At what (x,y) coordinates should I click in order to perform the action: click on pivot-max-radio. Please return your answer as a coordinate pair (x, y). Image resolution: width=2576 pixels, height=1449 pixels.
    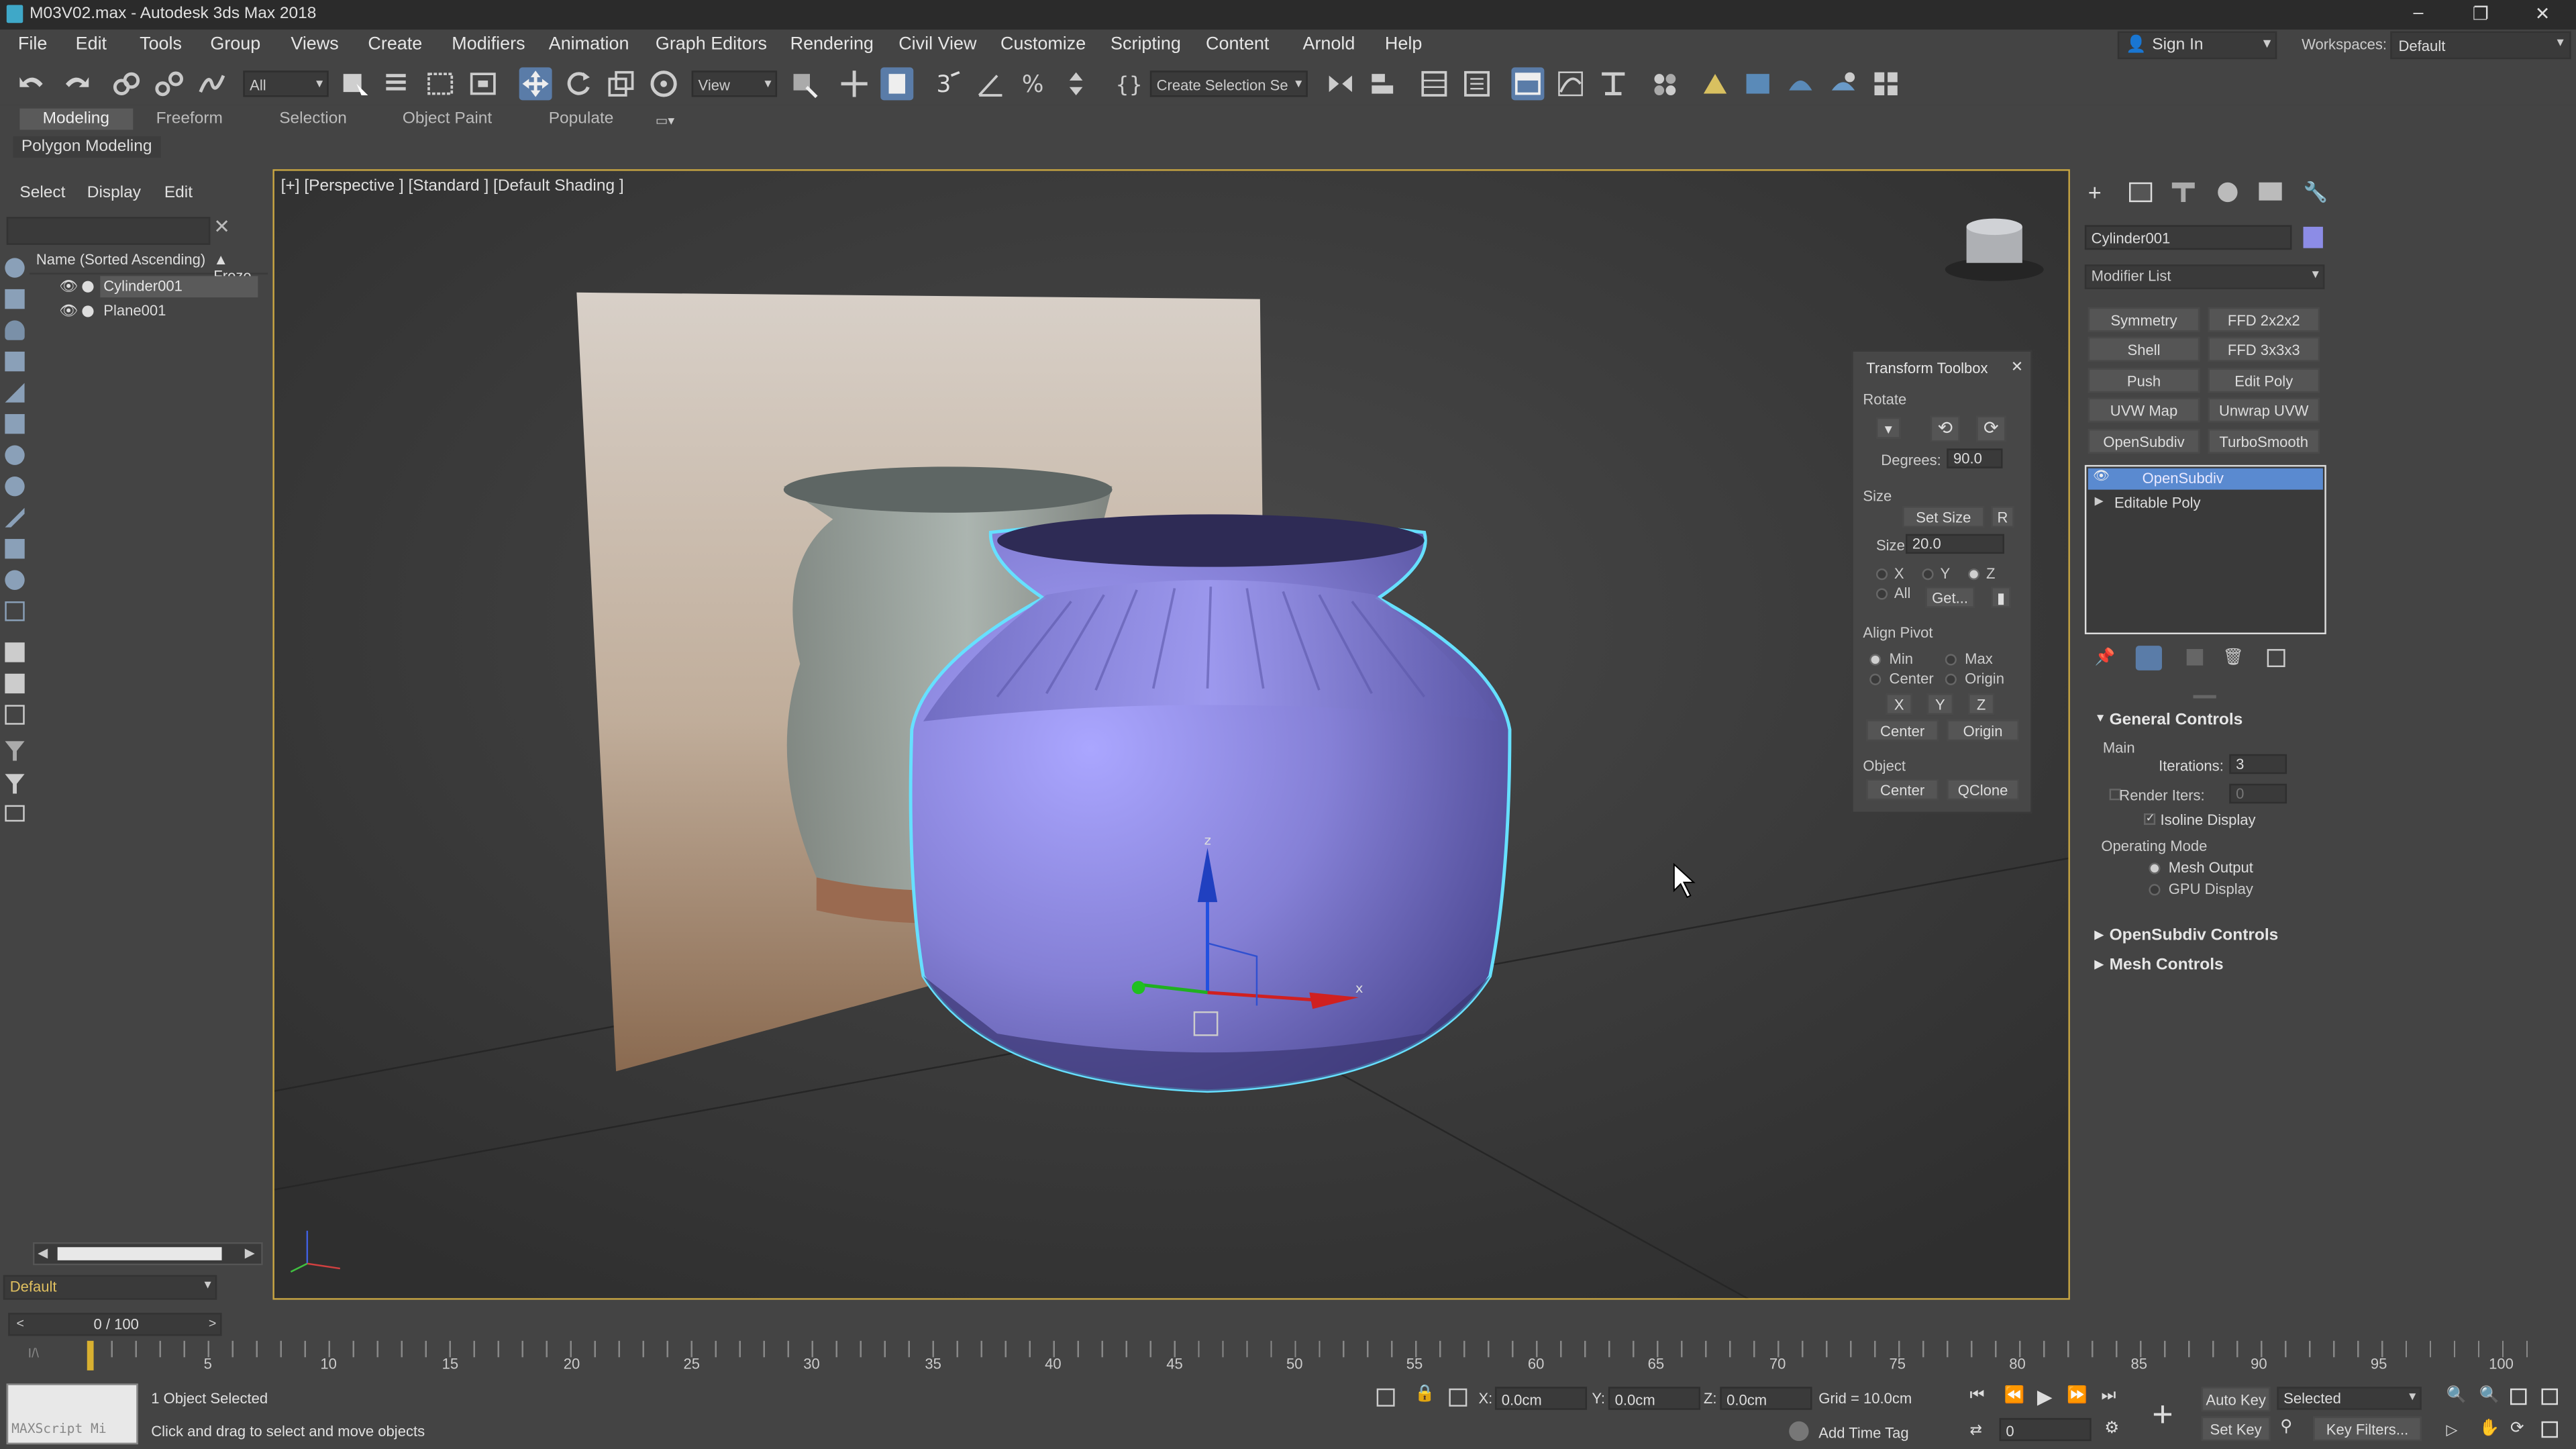
    Looking at the image, I should click on (1951, 660).